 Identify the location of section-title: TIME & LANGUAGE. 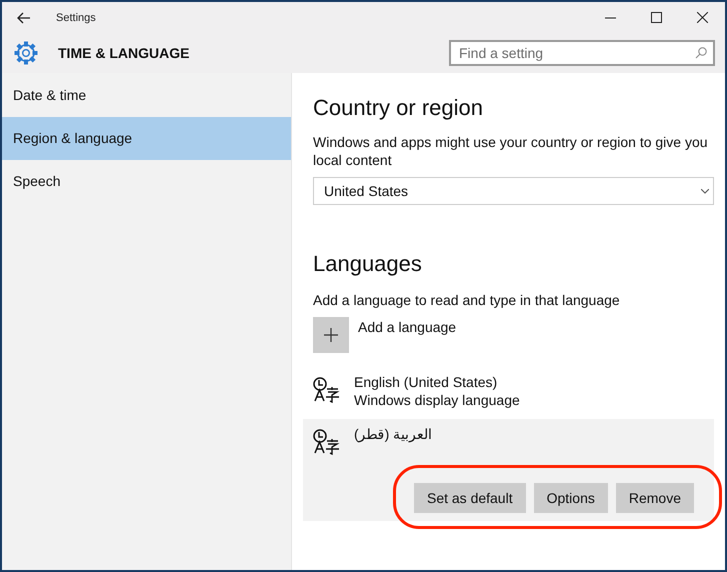
(124, 53).